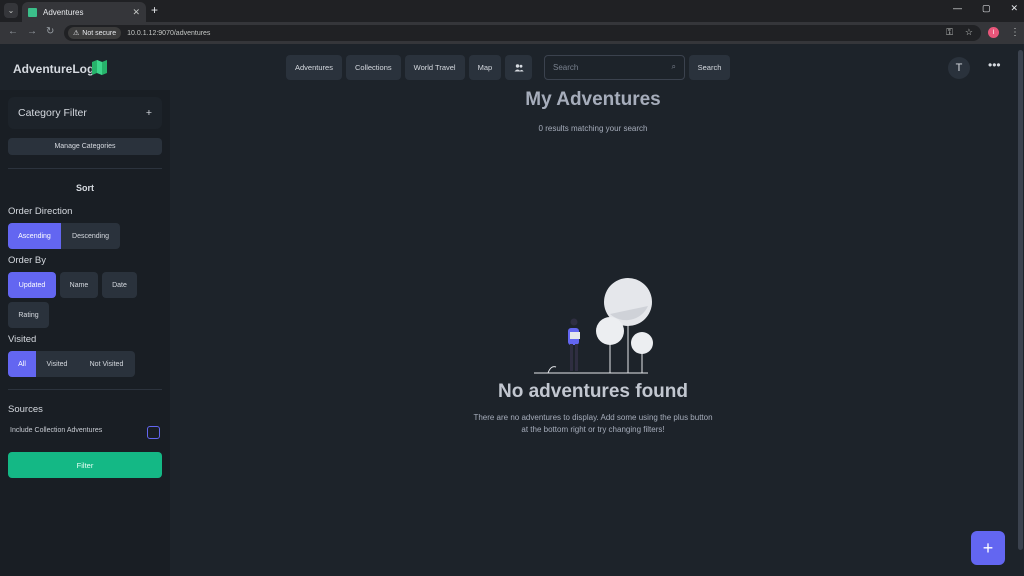 The image size is (1024, 576). I want to click on search-field: ⌕, so click(614, 67).